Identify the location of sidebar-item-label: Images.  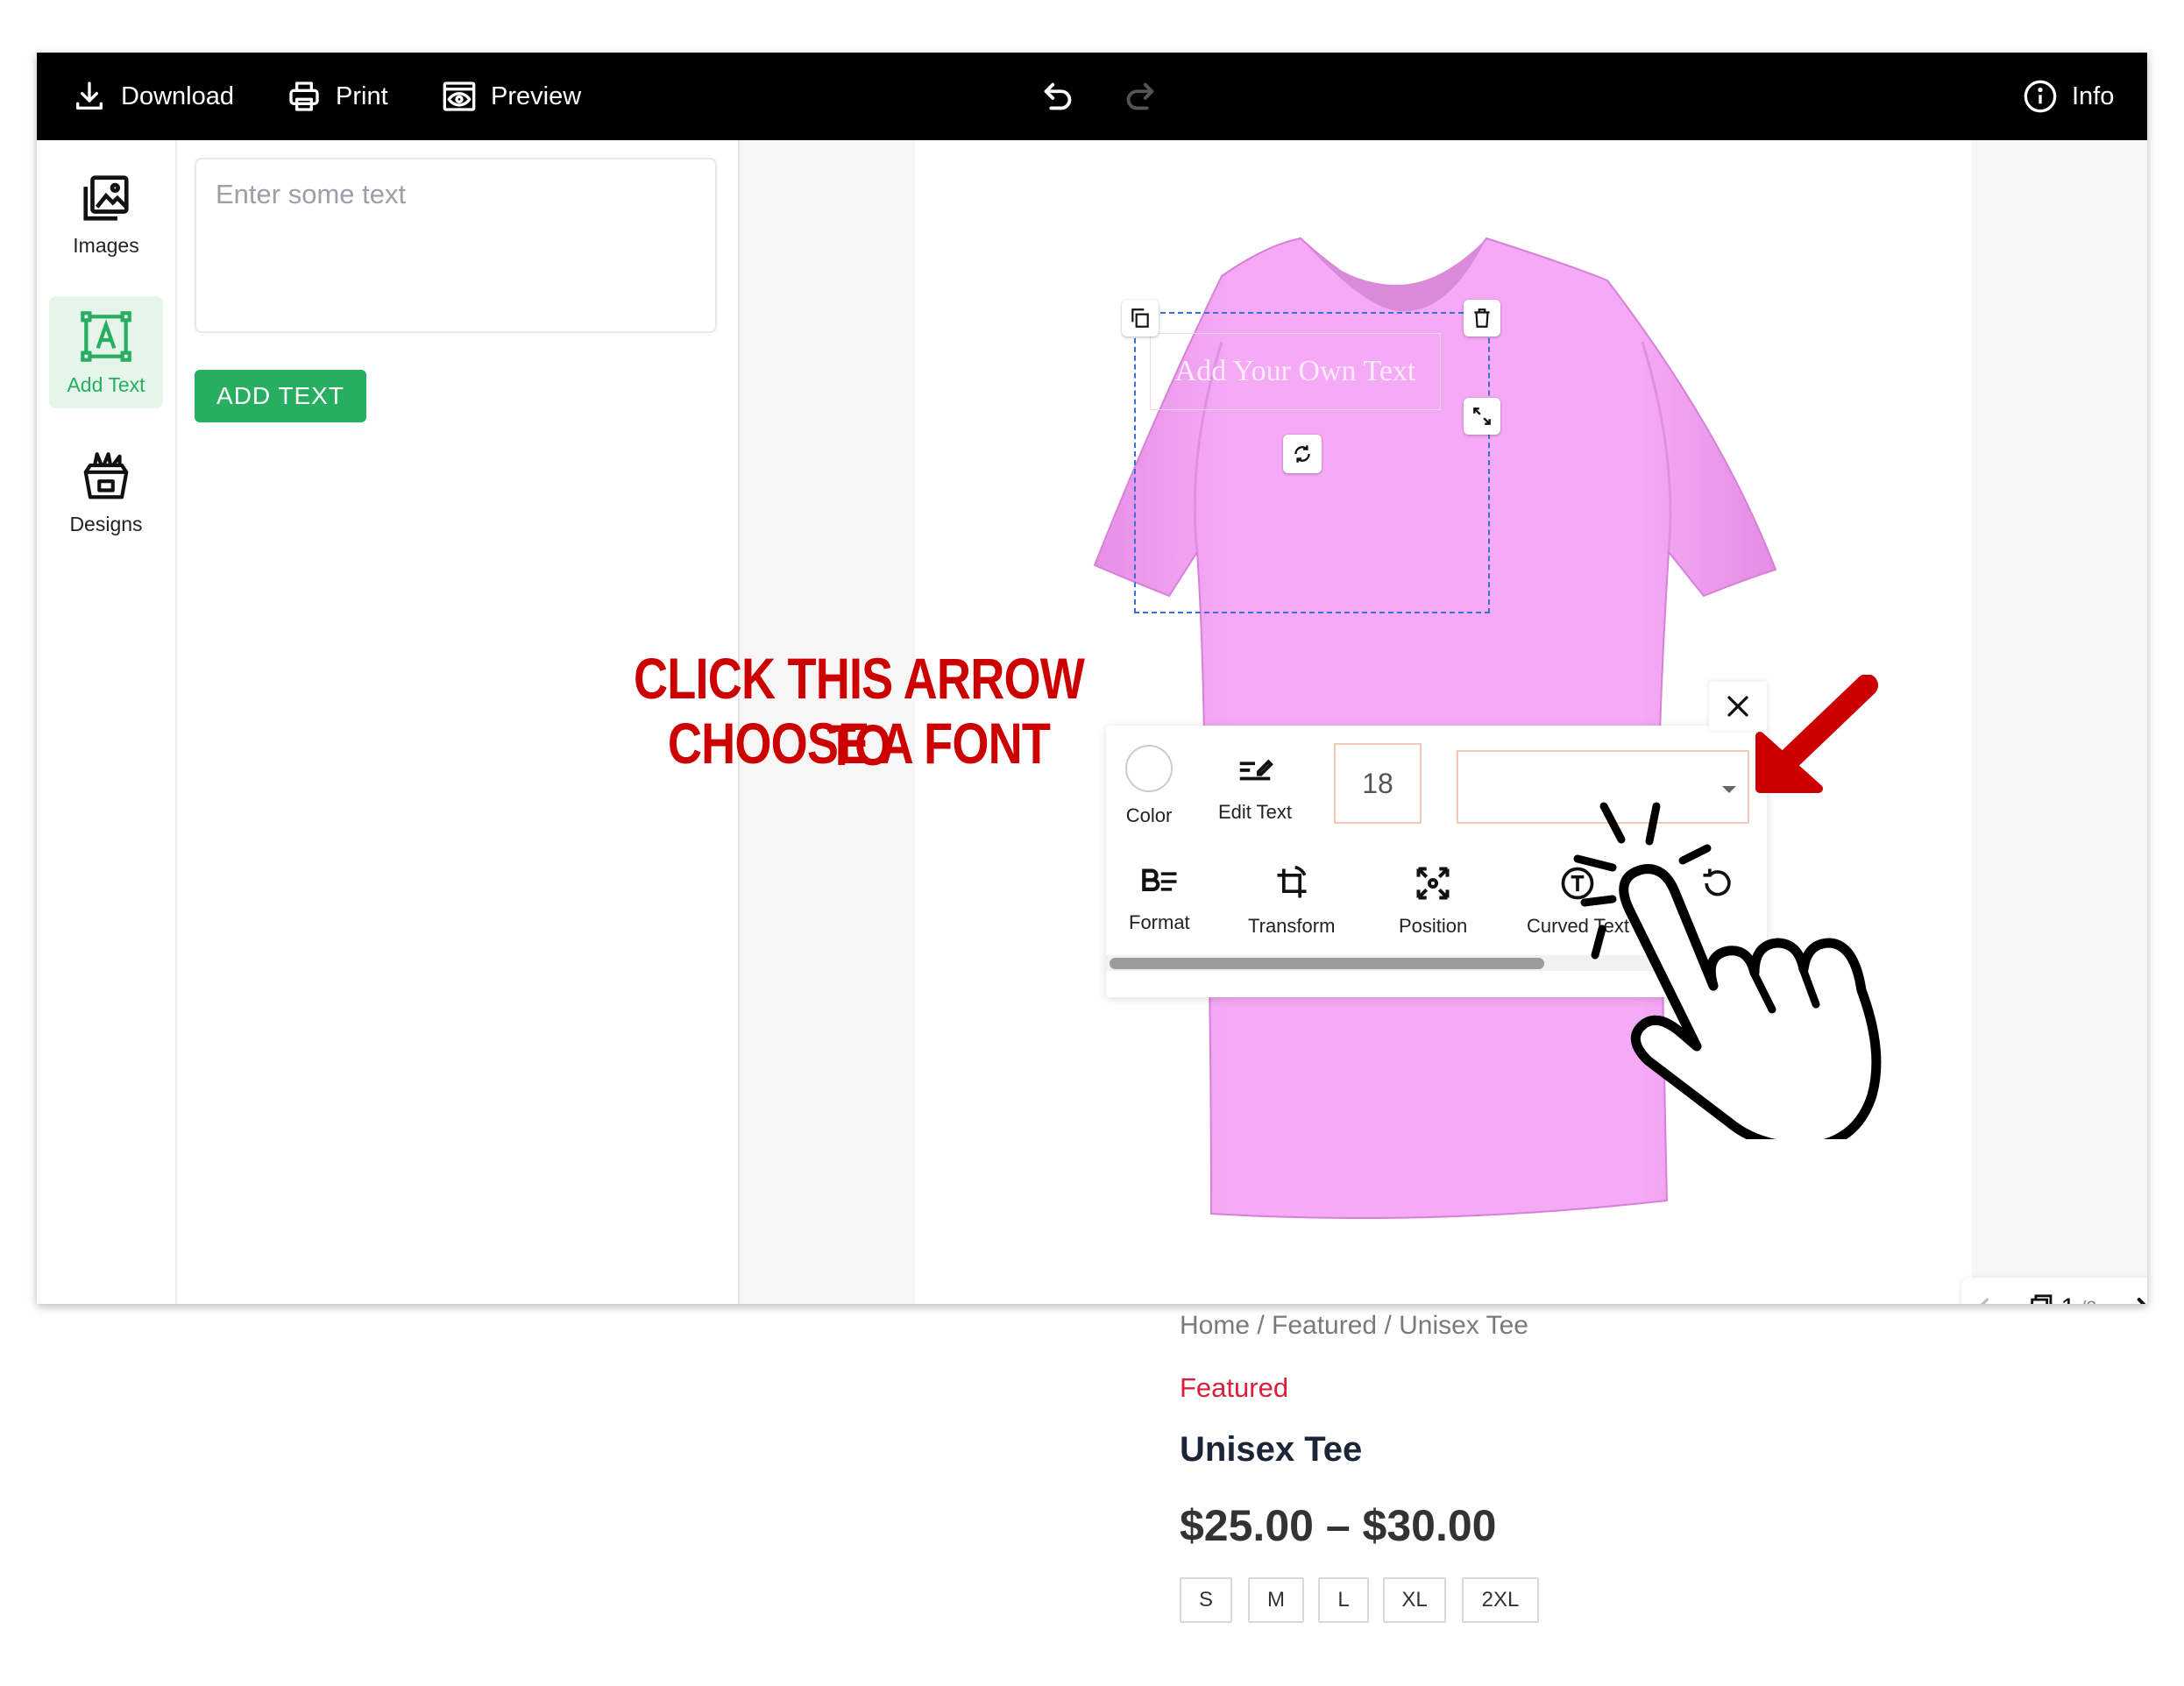
(106, 245).